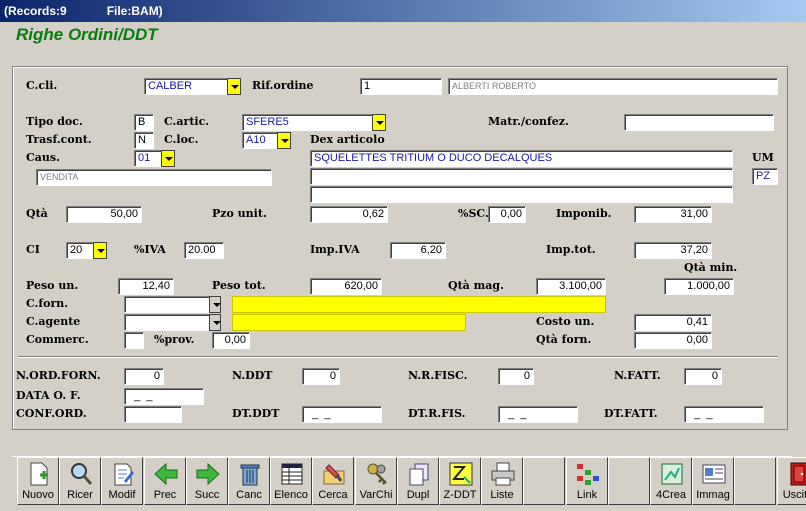 The height and width of the screenshot is (511, 806). Describe the element at coordinates (346, 286) in the screenshot. I see `peso-tot-field: 620,00` at that location.